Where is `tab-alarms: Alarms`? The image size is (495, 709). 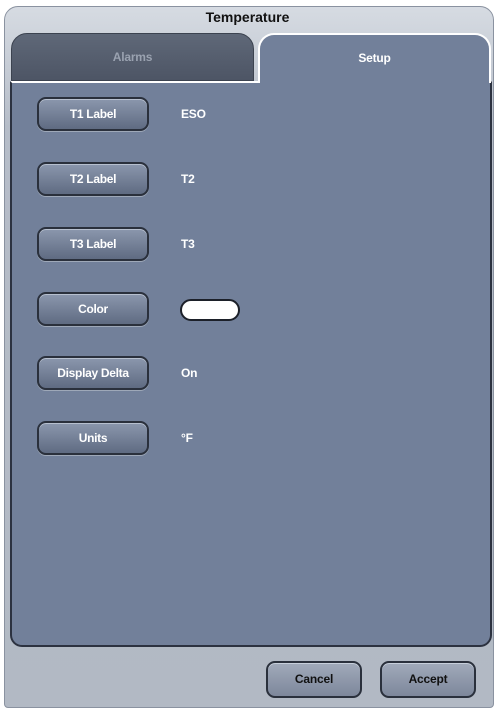
tab-alarms: Alarms is located at coordinates (132, 57).